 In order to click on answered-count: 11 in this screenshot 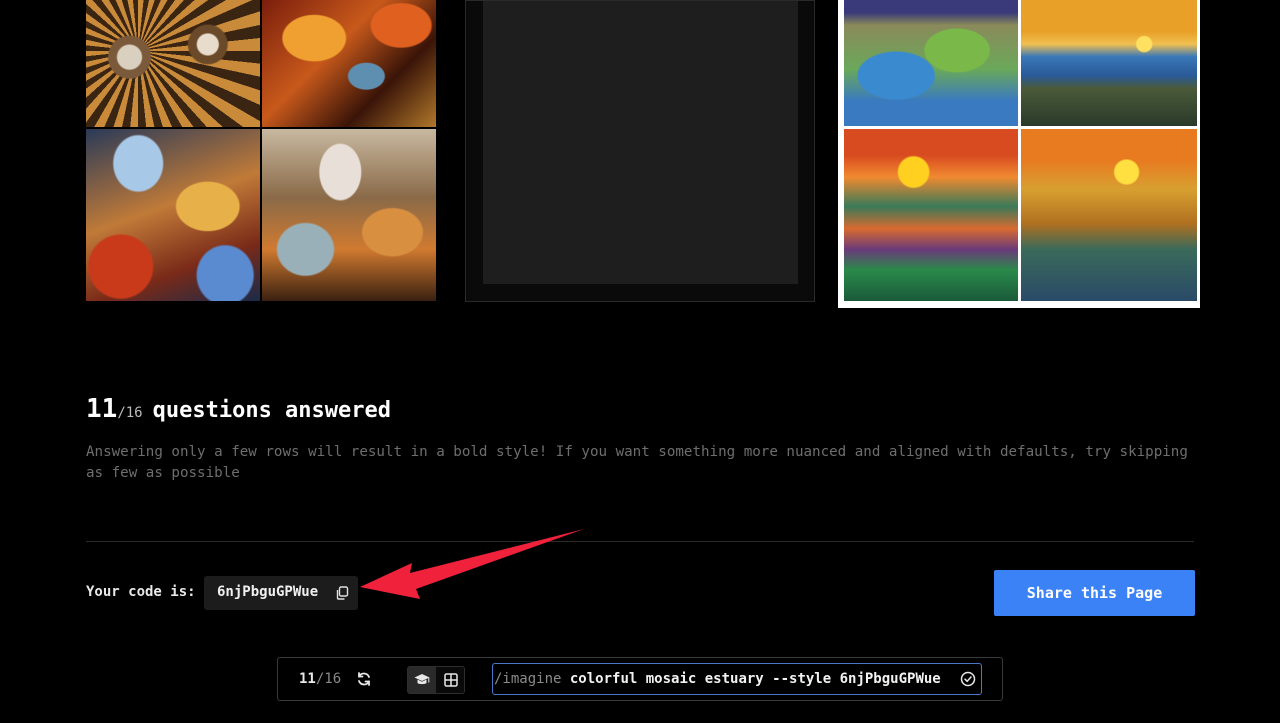, I will do `click(102, 409)`.